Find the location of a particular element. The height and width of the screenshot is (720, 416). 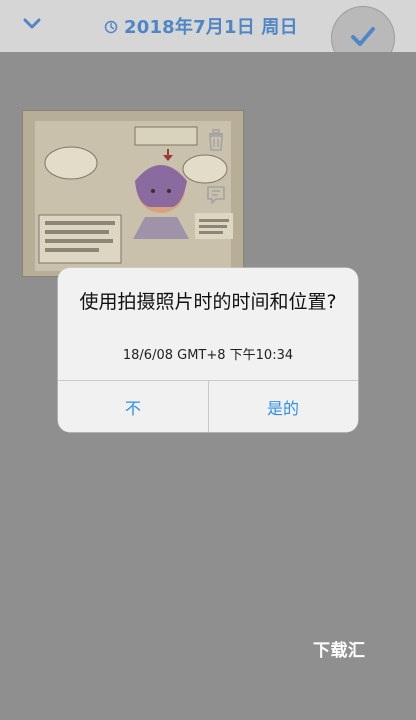

watermark-text: 下载汇 is located at coordinates (339, 651).